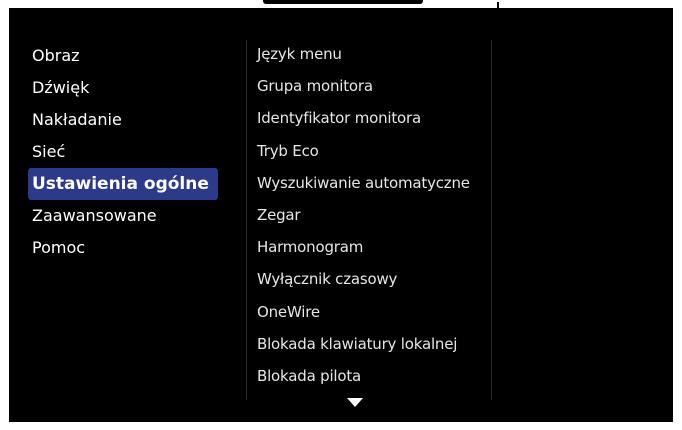 The height and width of the screenshot is (430, 682). I want to click on main-menu-item-nakladanie: Nakładanie, so click(128, 120).